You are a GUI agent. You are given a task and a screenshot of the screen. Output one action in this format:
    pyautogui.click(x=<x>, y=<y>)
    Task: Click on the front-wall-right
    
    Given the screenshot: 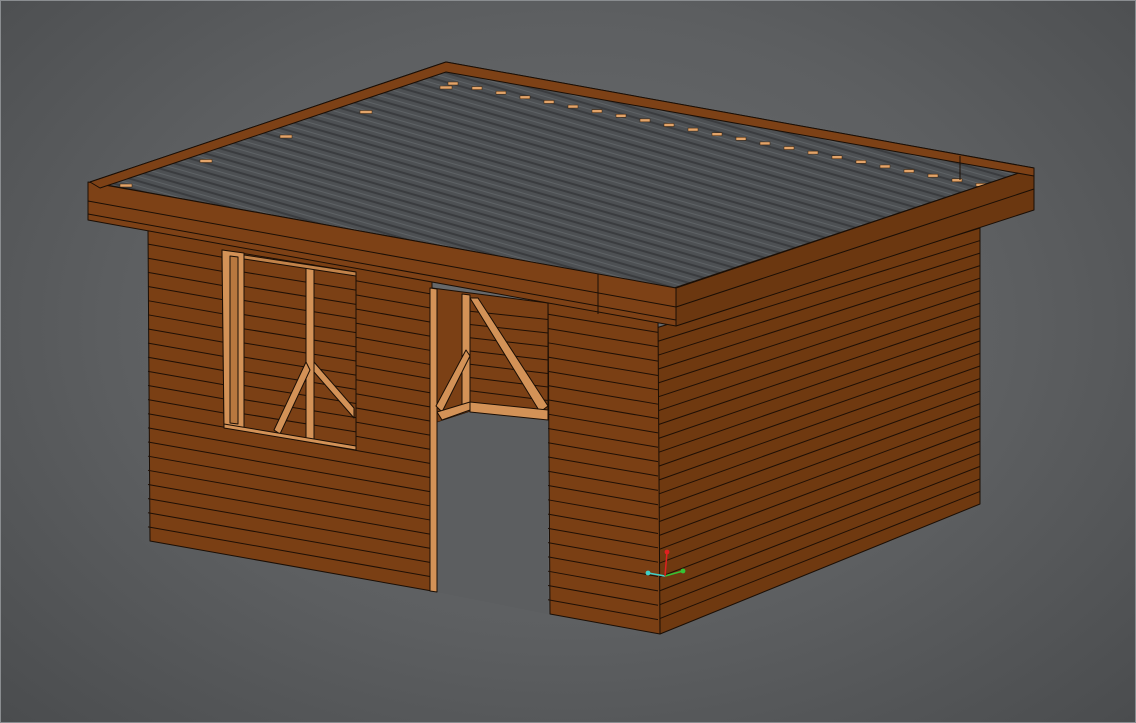 What is the action you would take?
    pyautogui.click(x=604, y=467)
    